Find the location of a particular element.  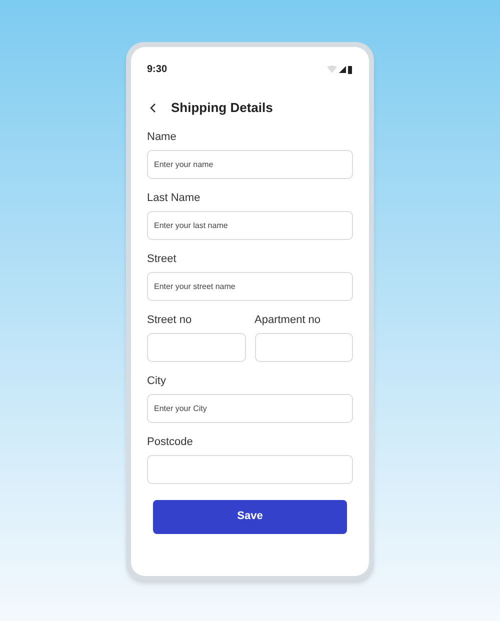

field-label: Street no is located at coordinates (170, 320).